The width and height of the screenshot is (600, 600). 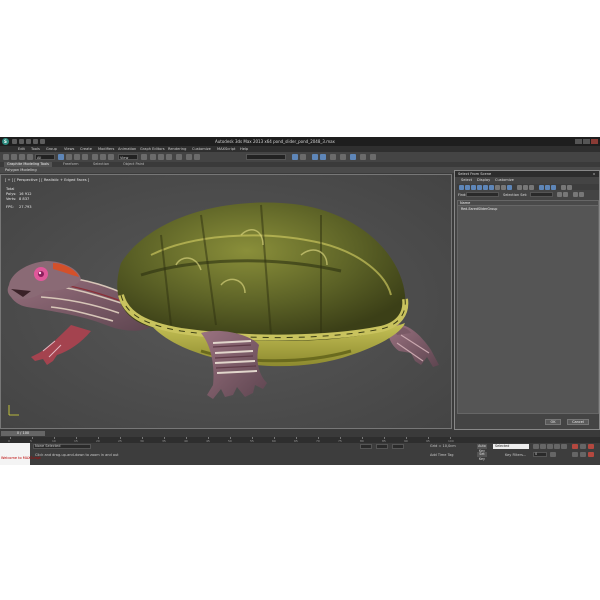 What do you see at coordinates (591, 454) in the screenshot?
I see `orbit-icon` at bounding box center [591, 454].